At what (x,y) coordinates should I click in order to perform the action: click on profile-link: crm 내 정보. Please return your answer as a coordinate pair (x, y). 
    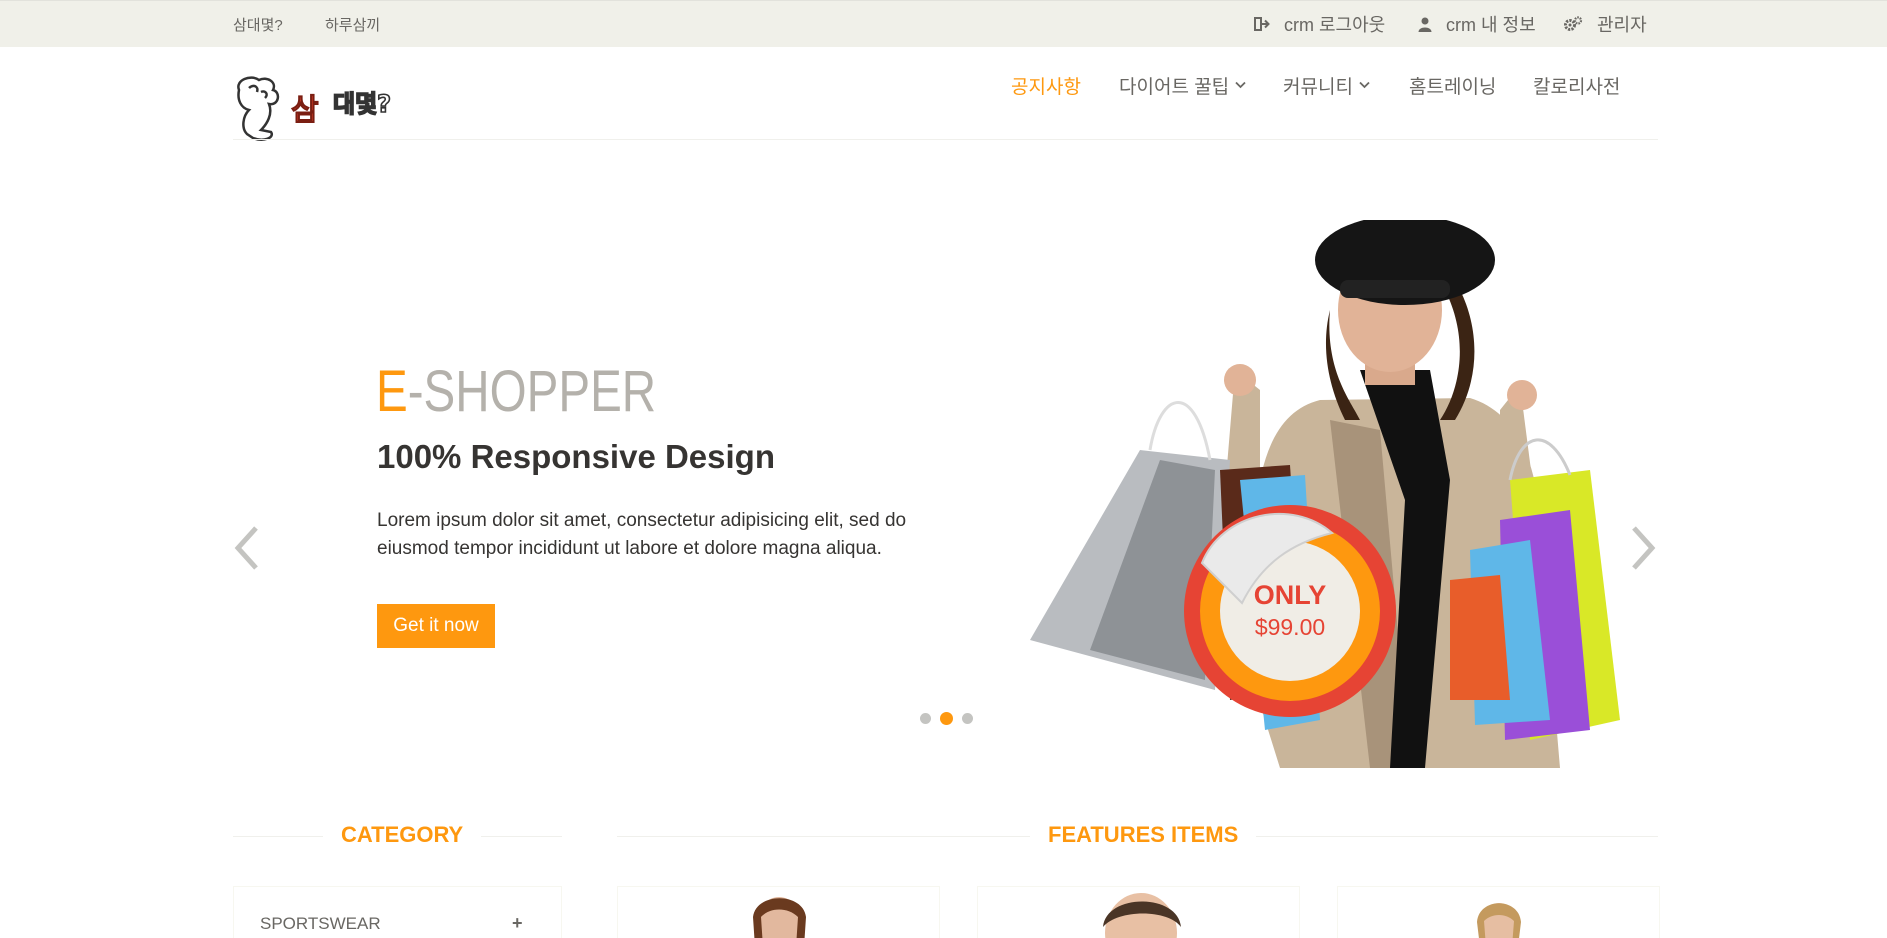
    Looking at the image, I should click on (1477, 24).